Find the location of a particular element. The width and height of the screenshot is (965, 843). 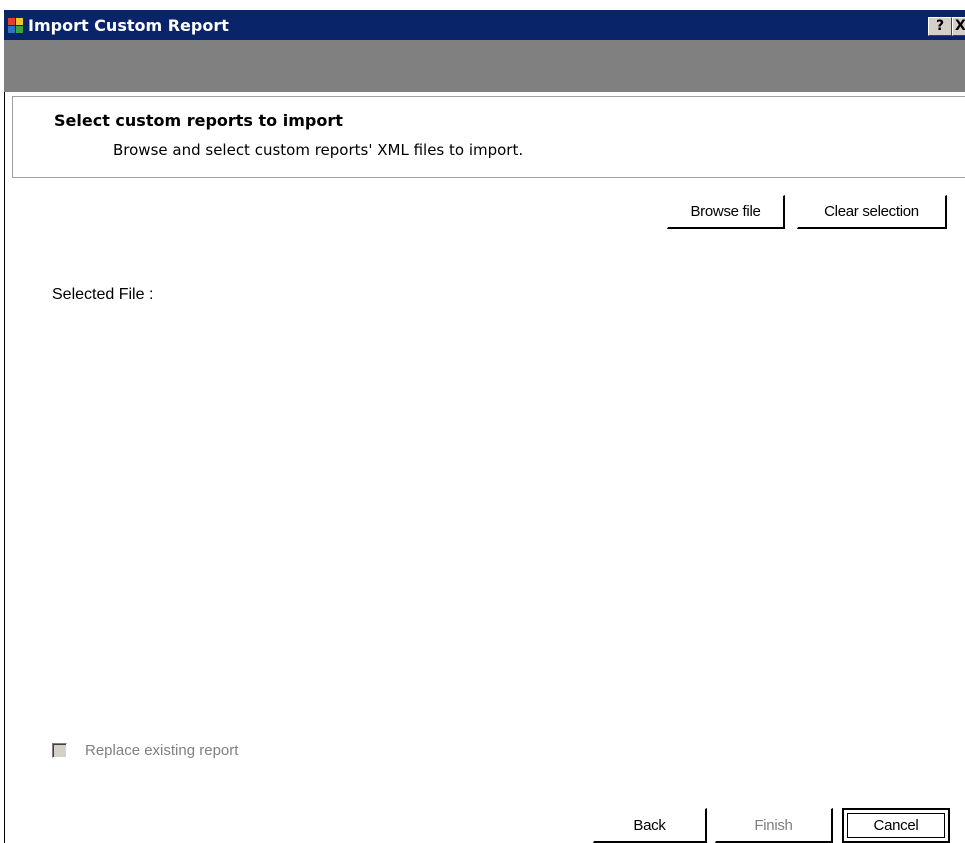

replace-existing-checkbox is located at coordinates (59, 750).